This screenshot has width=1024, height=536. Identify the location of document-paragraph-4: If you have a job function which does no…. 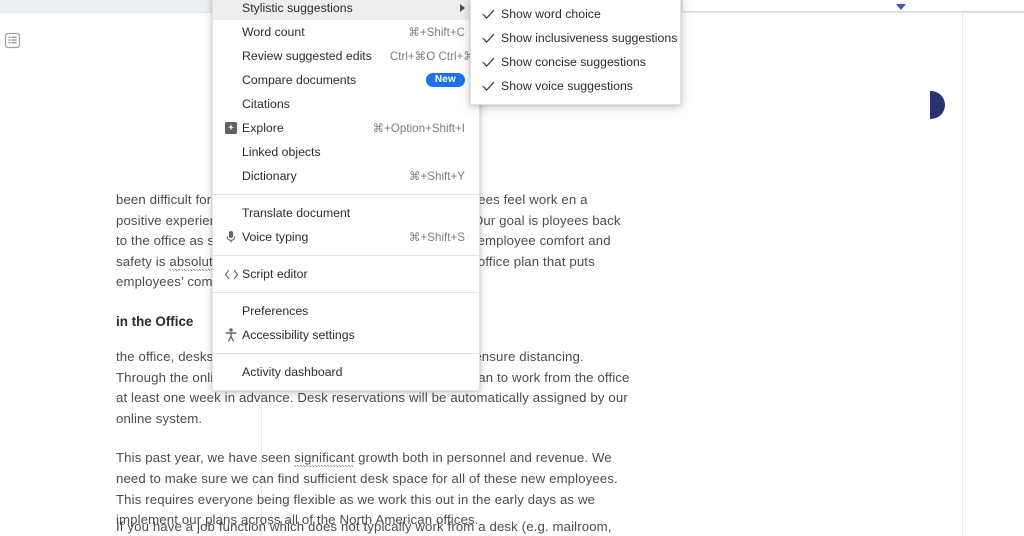
(364, 526).